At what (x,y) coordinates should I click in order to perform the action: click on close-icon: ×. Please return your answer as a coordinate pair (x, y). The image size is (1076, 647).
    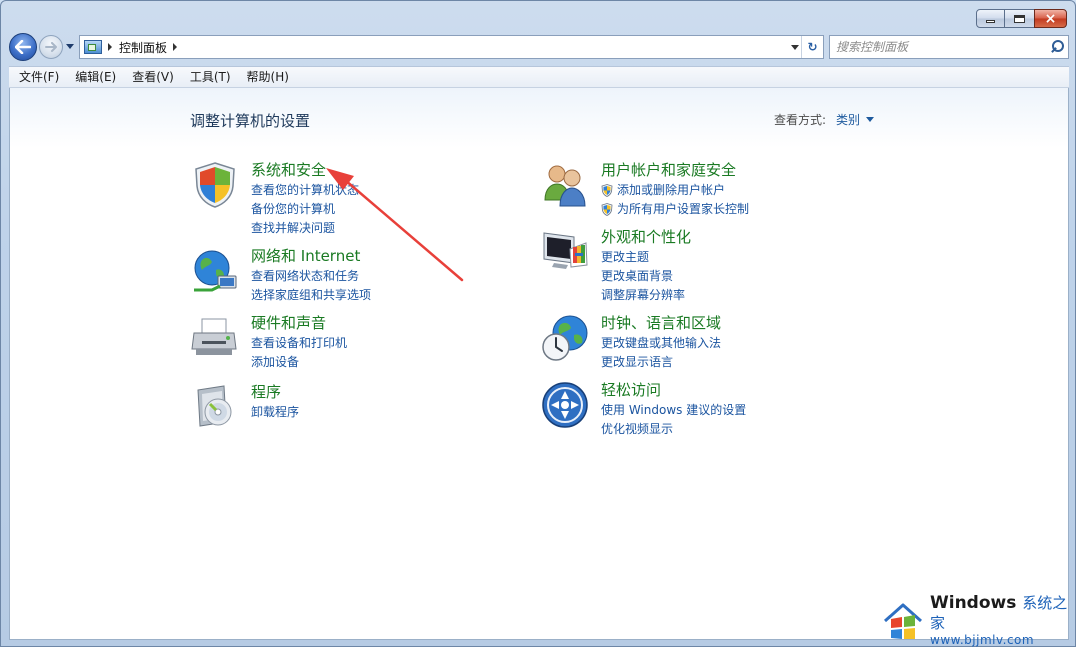
    Looking at the image, I should click on (1050, 18).